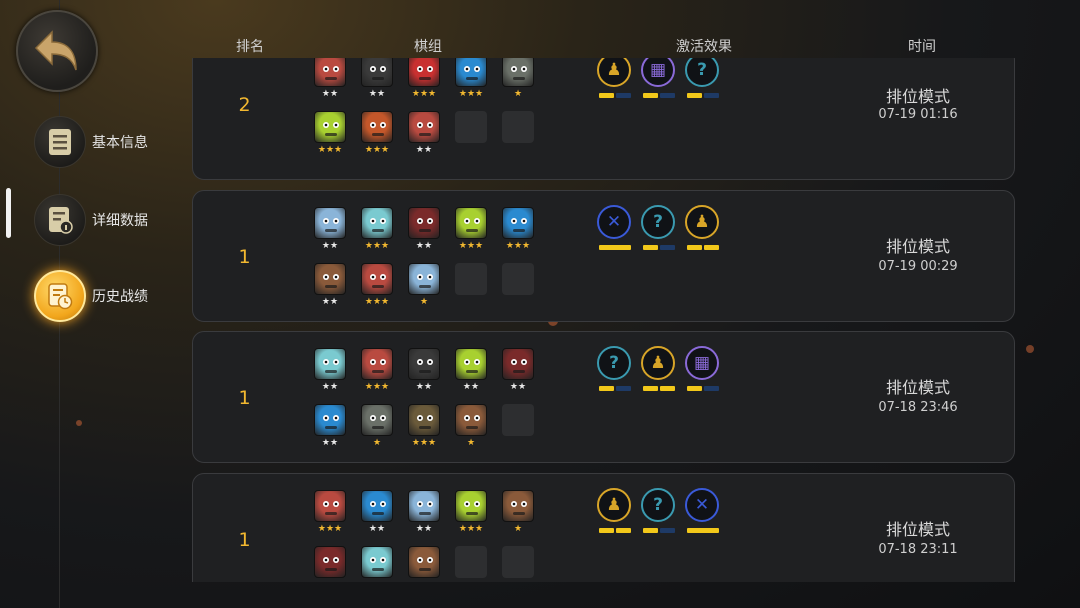 The image size is (1080, 608). I want to click on match-row: 1 ★★★ ★★ ★★ ★★★ ★ ♟? ✕ 排位模式 07-18 23:11, so click(603, 527).